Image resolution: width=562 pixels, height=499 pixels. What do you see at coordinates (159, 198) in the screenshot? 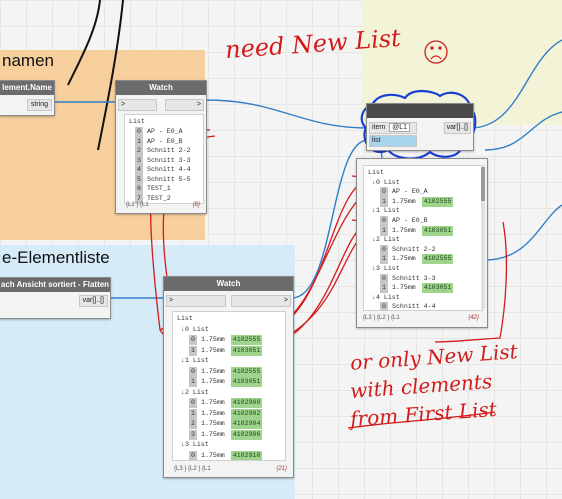
I see `list-value: TEST_2` at bounding box center [159, 198].